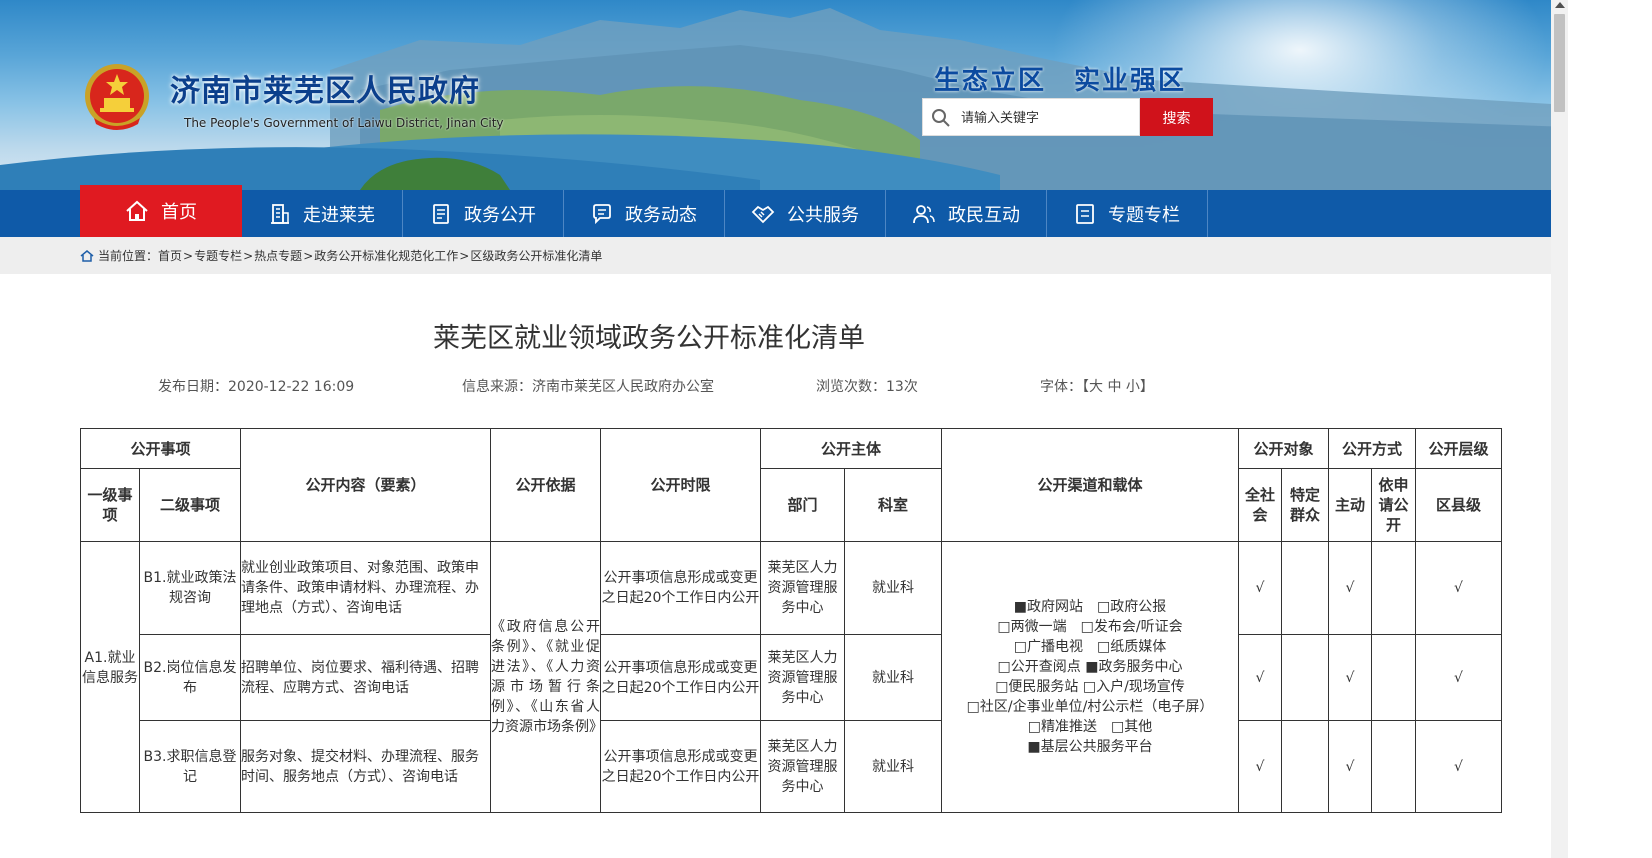 Image resolution: width=1652 pixels, height=858 pixels. I want to click on search-icon, so click(941, 118).